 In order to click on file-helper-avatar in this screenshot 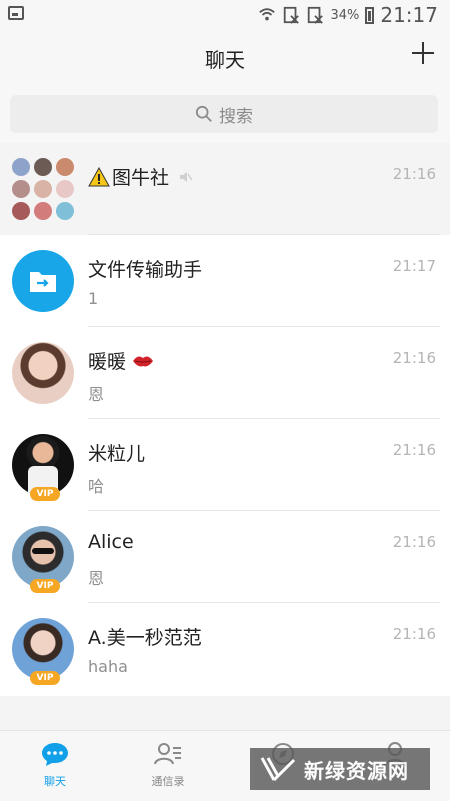, I will do `click(43, 281)`.